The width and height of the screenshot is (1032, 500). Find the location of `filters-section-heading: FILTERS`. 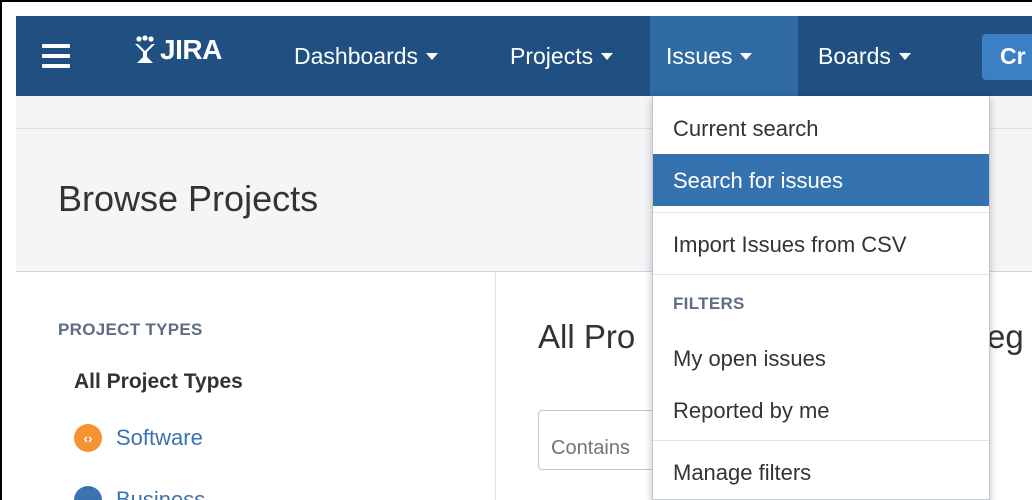

filters-section-heading: FILTERS is located at coordinates (709, 303).